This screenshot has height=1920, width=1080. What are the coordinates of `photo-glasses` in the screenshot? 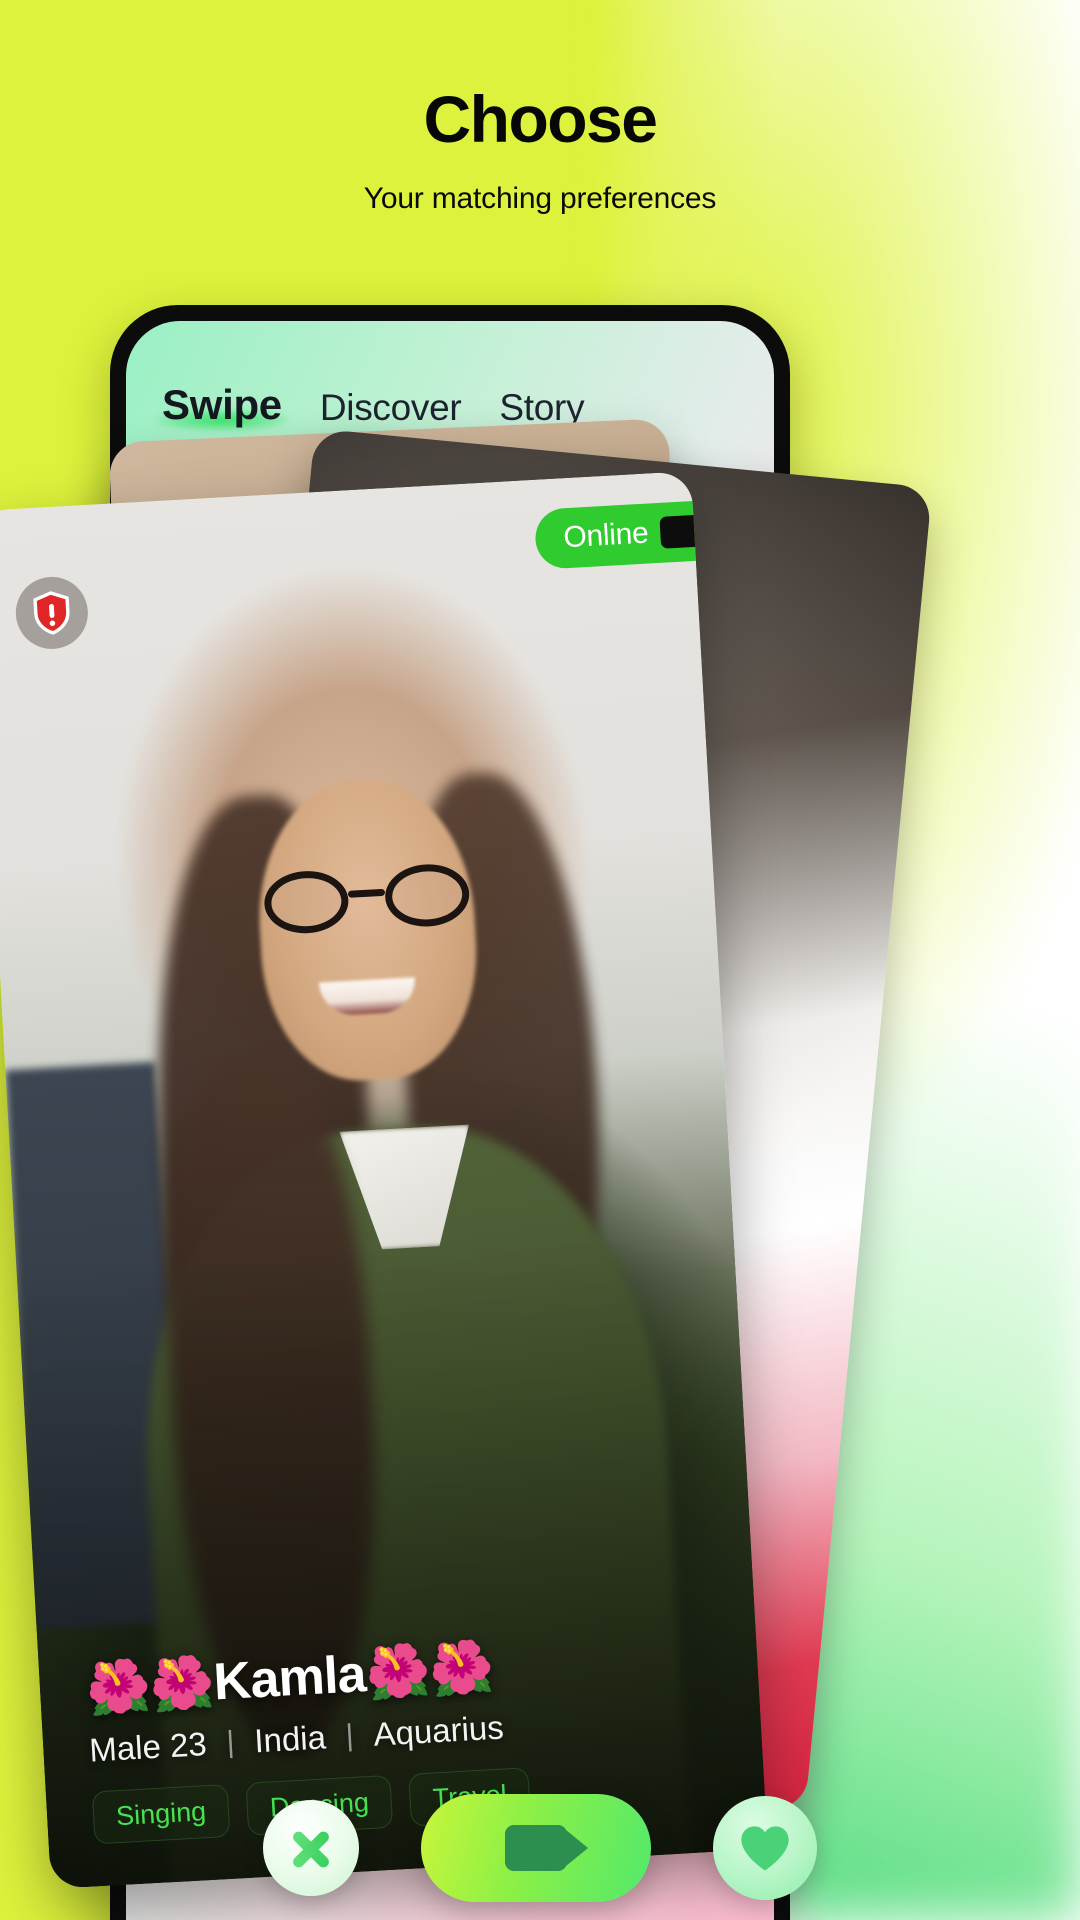 It's located at (366, 899).